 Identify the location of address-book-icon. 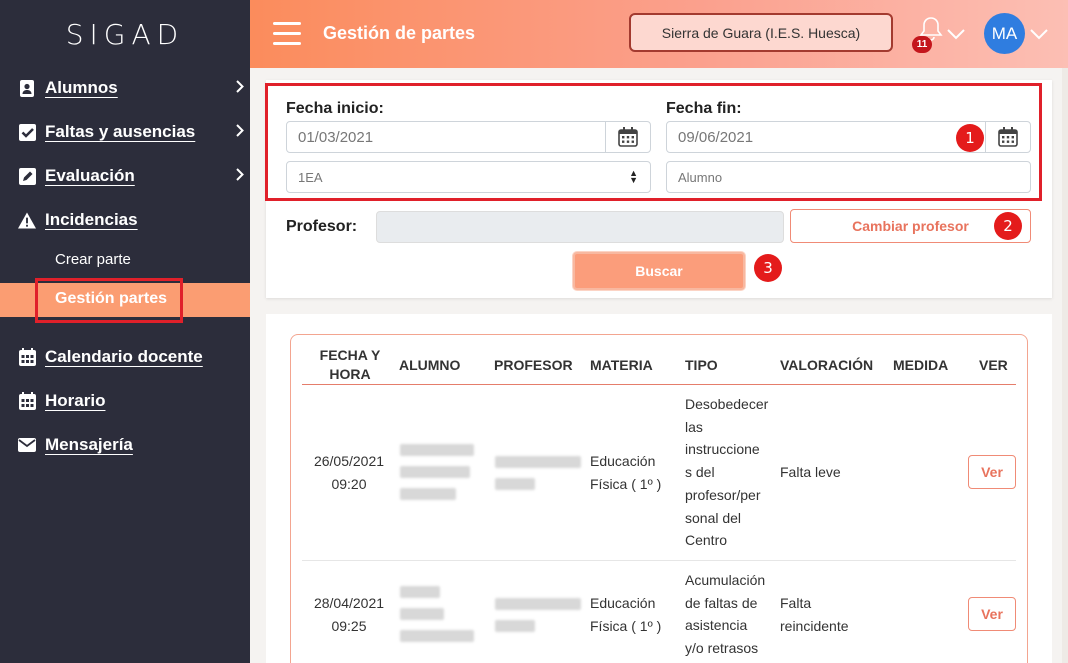
(27, 88).